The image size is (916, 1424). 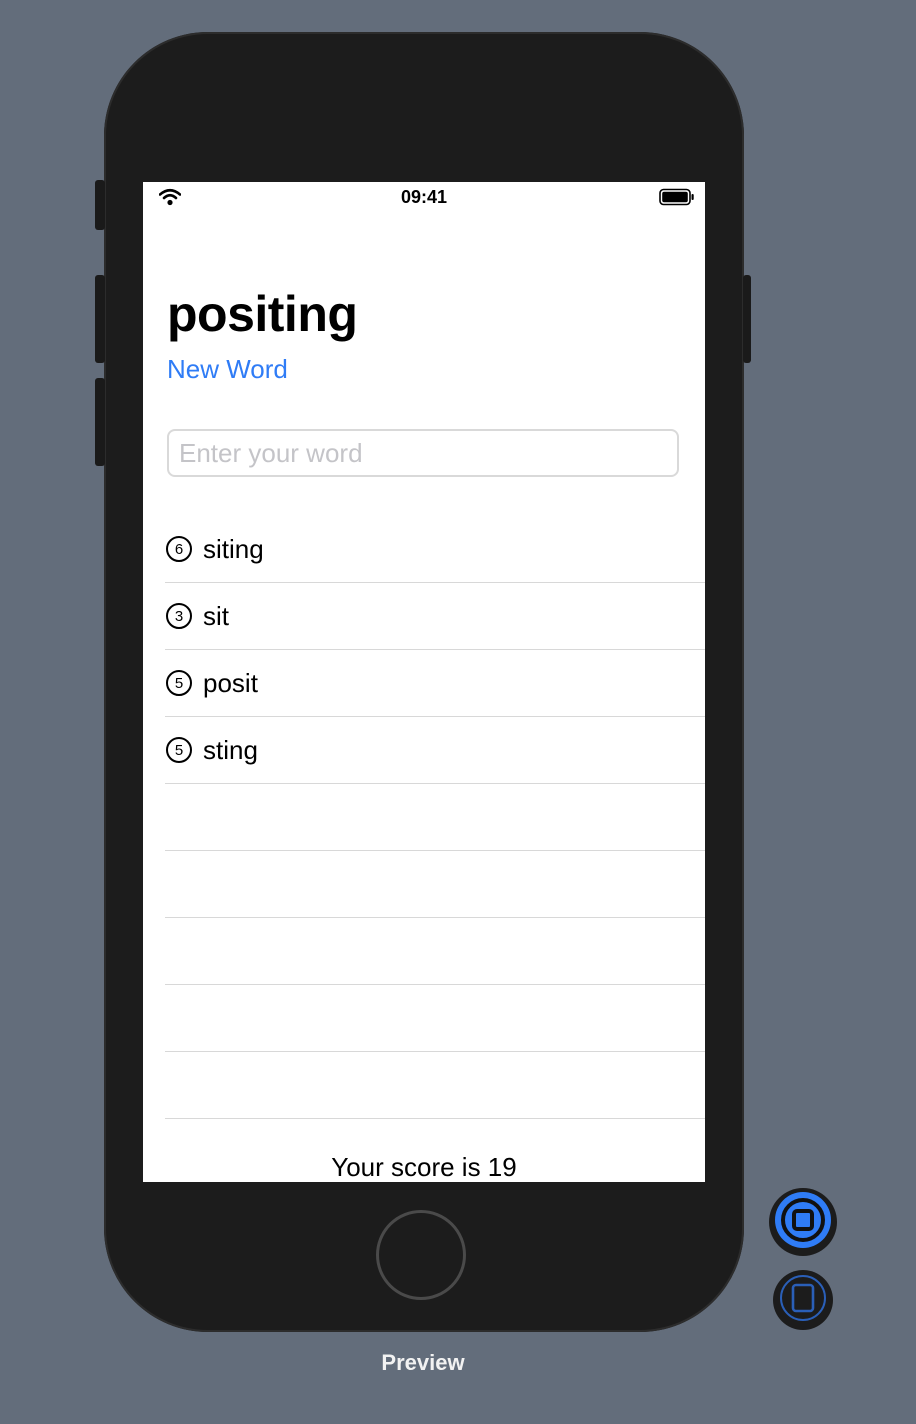 I want to click on silent-switch, so click(x=100, y=205).